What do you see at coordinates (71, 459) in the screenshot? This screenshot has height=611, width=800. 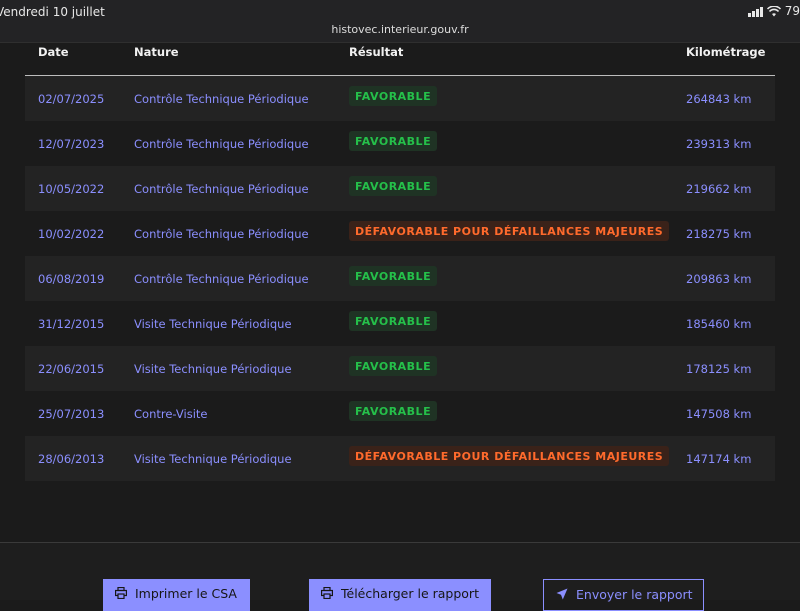 I see `row-date: 28/06/2013` at bounding box center [71, 459].